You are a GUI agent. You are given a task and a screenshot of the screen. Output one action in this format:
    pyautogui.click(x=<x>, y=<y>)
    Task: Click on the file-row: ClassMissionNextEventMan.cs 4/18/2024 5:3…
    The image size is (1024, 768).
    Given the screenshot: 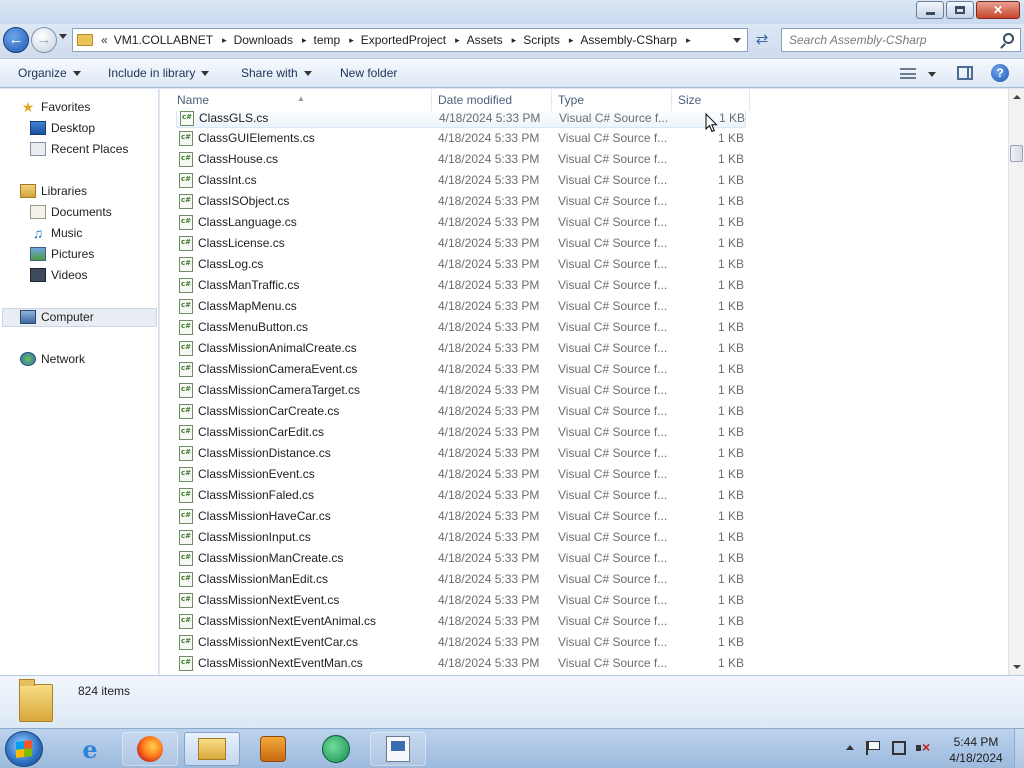 What is the action you would take?
    pyautogui.click(x=461, y=663)
    